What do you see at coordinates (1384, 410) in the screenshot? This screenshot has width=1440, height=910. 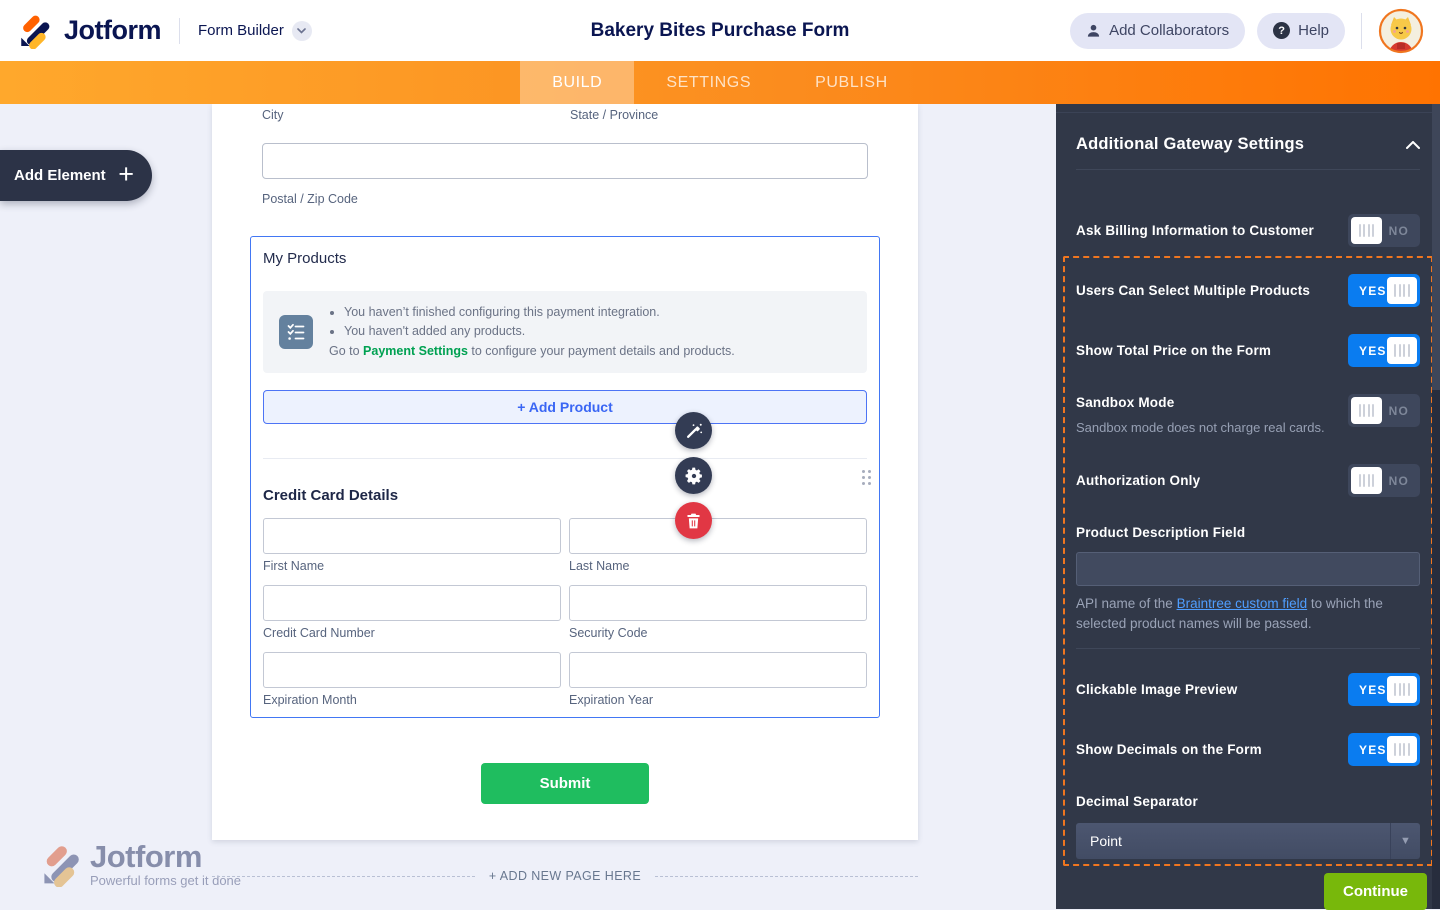 I see `sandbox-toggle: NO` at bounding box center [1384, 410].